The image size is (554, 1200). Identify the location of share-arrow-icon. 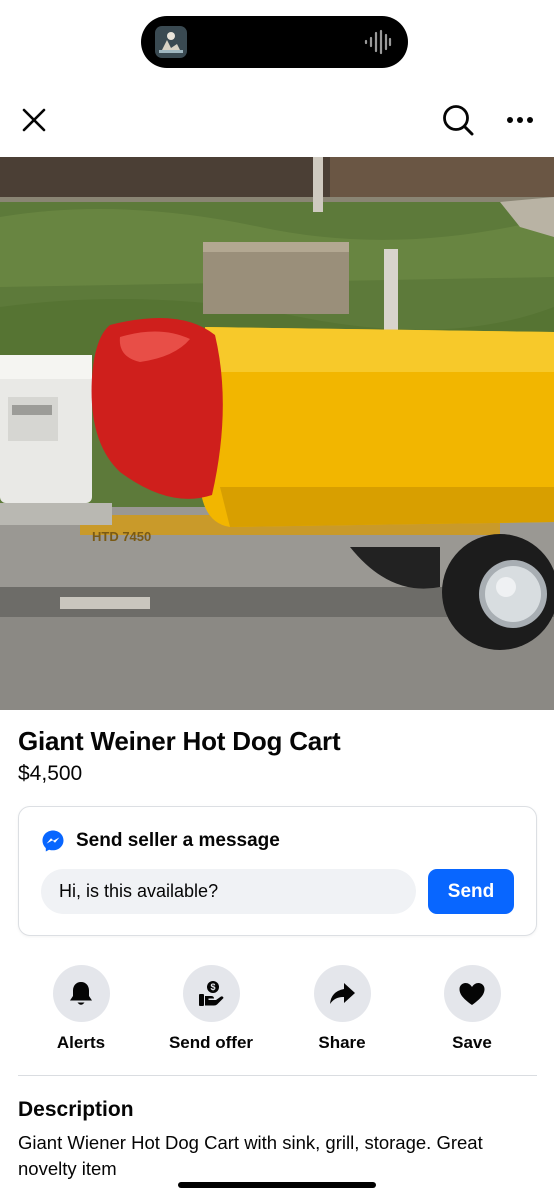
(342, 993).